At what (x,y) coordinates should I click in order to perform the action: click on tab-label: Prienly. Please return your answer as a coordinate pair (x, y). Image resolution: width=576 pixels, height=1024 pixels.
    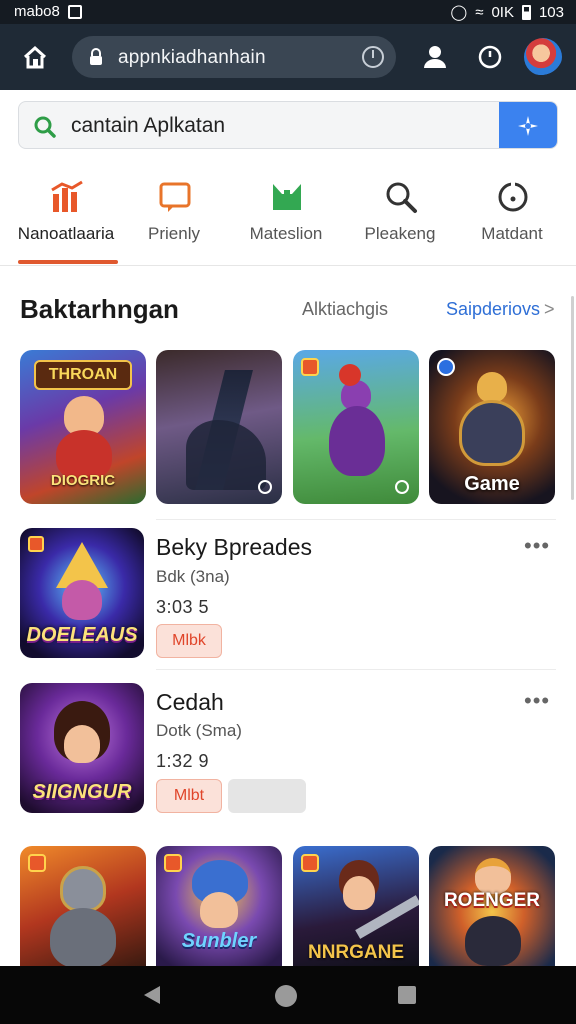
    Looking at the image, I should click on (174, 233).